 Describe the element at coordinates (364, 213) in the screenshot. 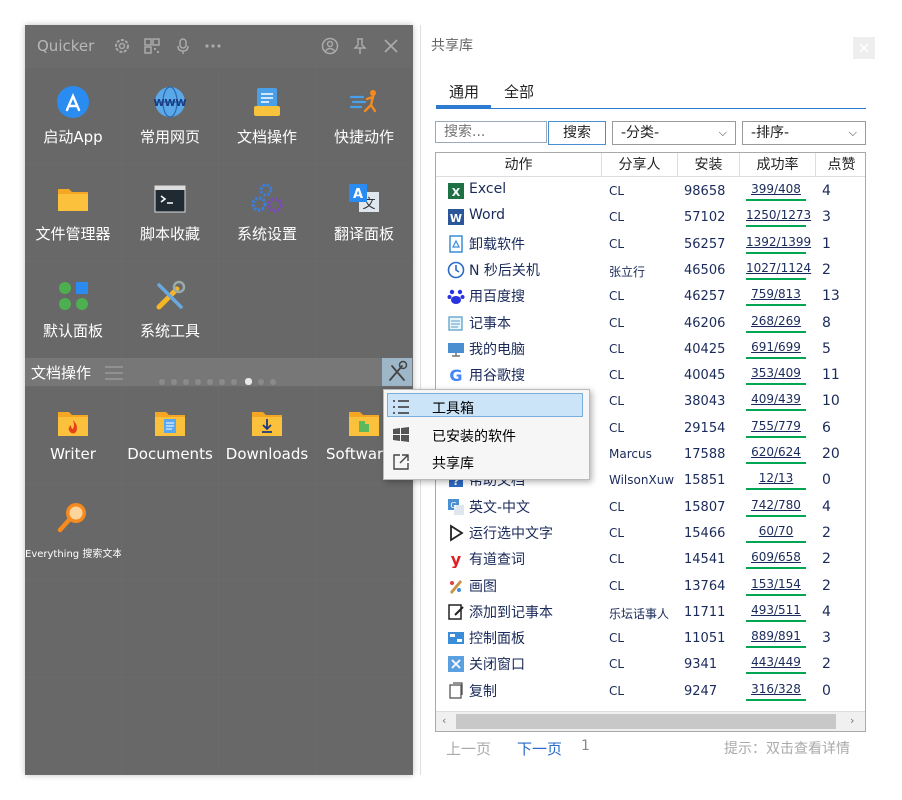

I see `tile-translate-panel: 文A 翻译面板` at that location.